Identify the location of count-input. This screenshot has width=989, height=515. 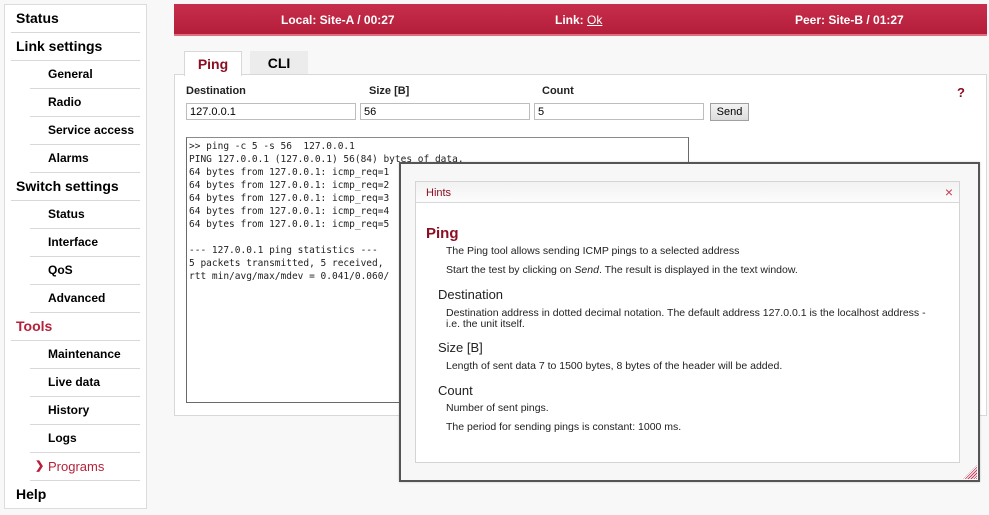
(619, 111).